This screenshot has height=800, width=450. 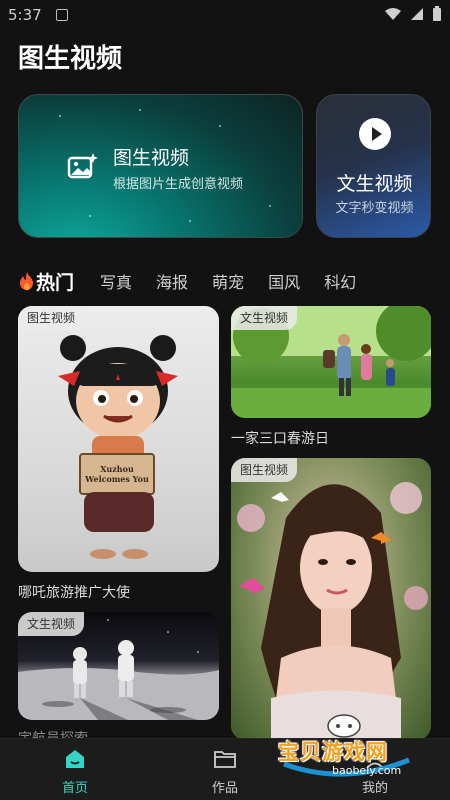 What do you see at coordinates (333, 752) in the screenshot?
I see `watermark-text: 宝贝游戏网` at bounding box center [333, 752].